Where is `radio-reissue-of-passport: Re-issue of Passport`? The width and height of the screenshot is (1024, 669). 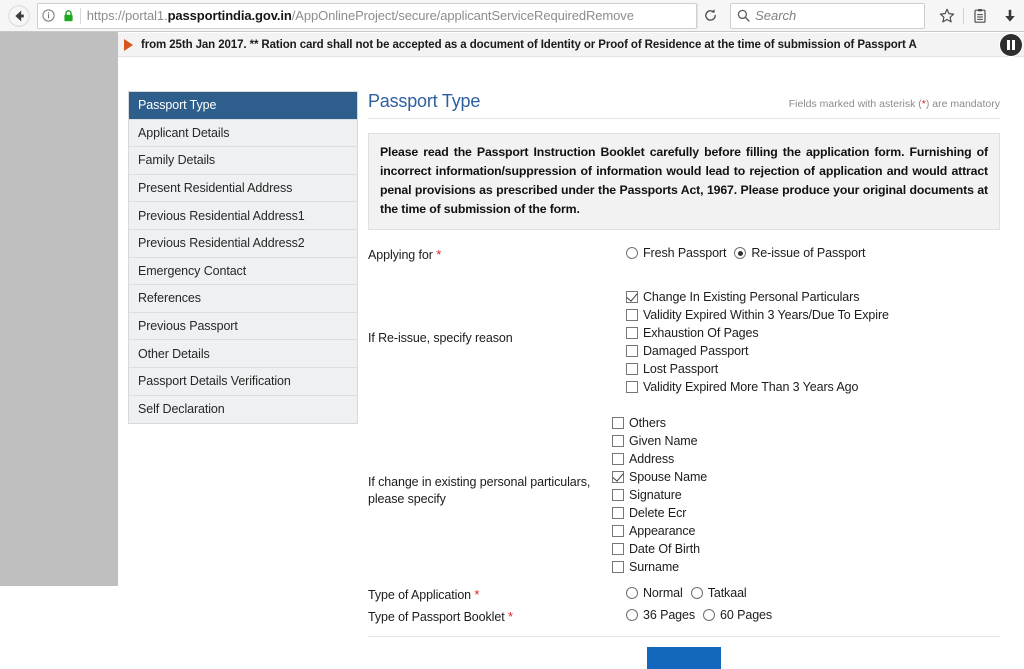
radio-reissue-of-passport: Re-issue of Passport is located at coordinates (799, 253).